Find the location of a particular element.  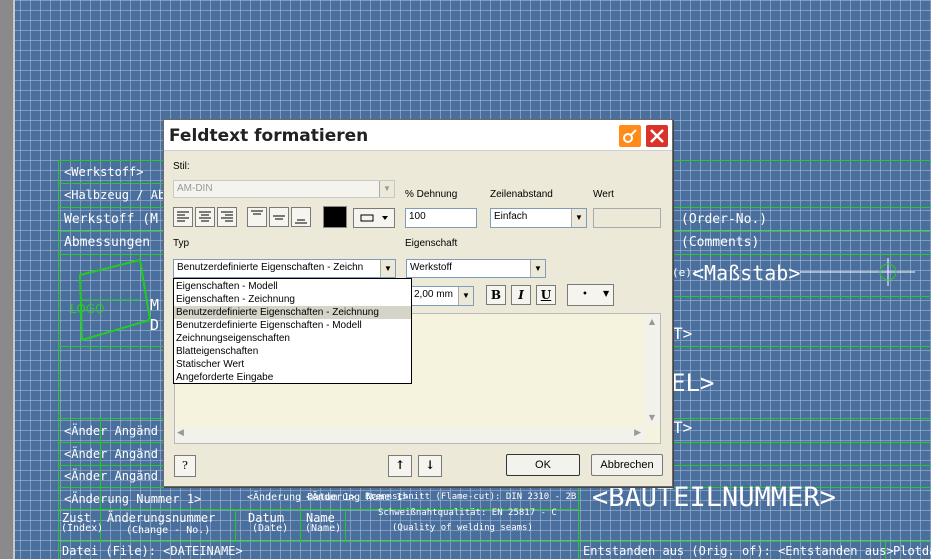

text-change-1: <Änder Angänd is located at coordinates (111, 431).